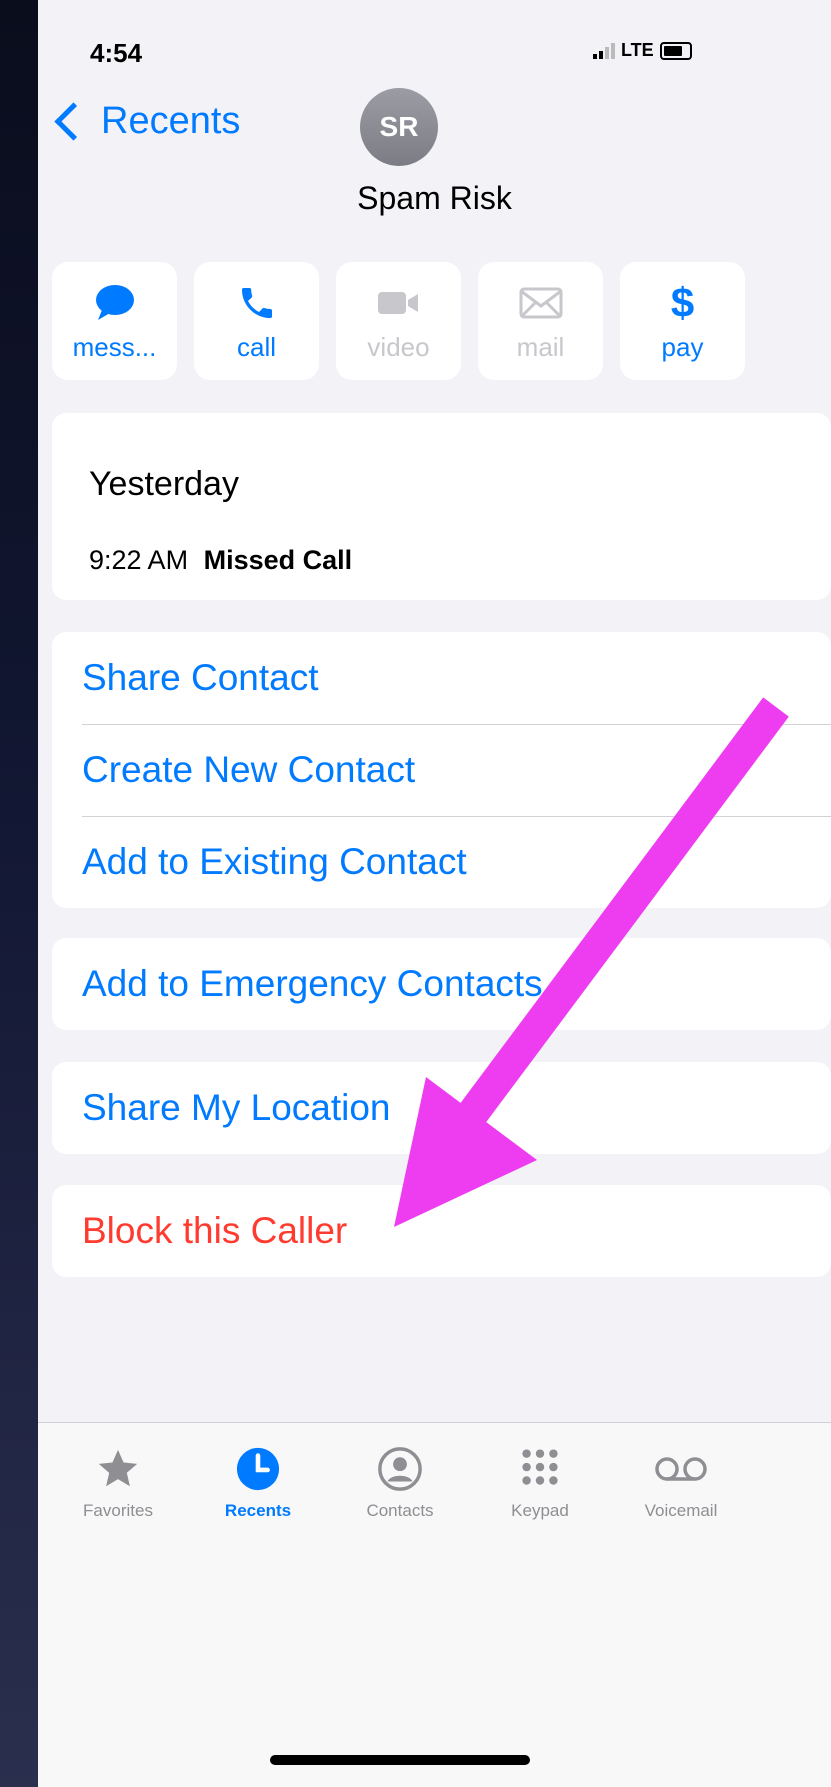 This screenshot has width=831, height=1787. Describe the element at coordinates (73, 121) in the screenshot. I see `chevron-left-icon` at that location.